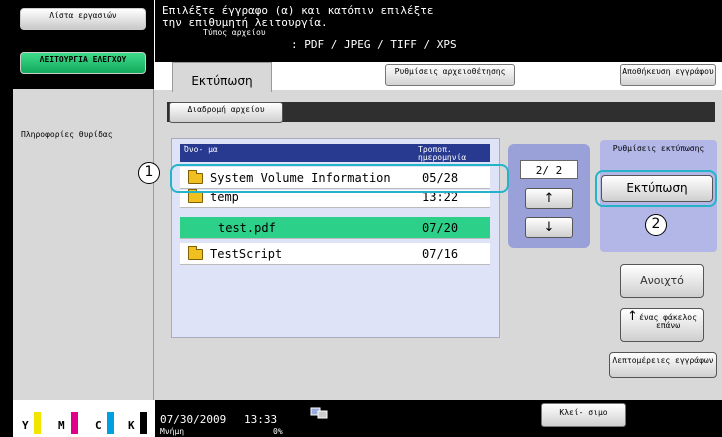 The image size is (722, 437). I want to click on toner-c-bar, so click(110, 423).